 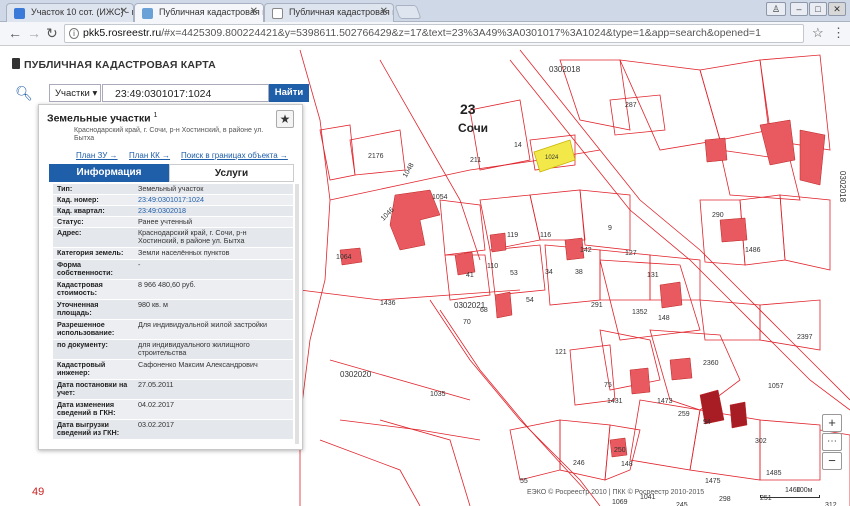 I want to click on close-window-button: ✕, so click(x=837, y=9).